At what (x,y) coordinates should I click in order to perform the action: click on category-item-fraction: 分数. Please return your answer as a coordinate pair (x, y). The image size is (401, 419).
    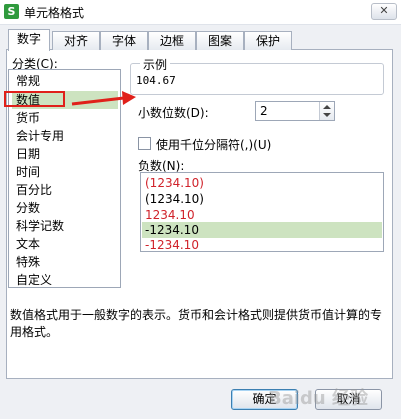
    Looking at the image, I should click on (65, 208).